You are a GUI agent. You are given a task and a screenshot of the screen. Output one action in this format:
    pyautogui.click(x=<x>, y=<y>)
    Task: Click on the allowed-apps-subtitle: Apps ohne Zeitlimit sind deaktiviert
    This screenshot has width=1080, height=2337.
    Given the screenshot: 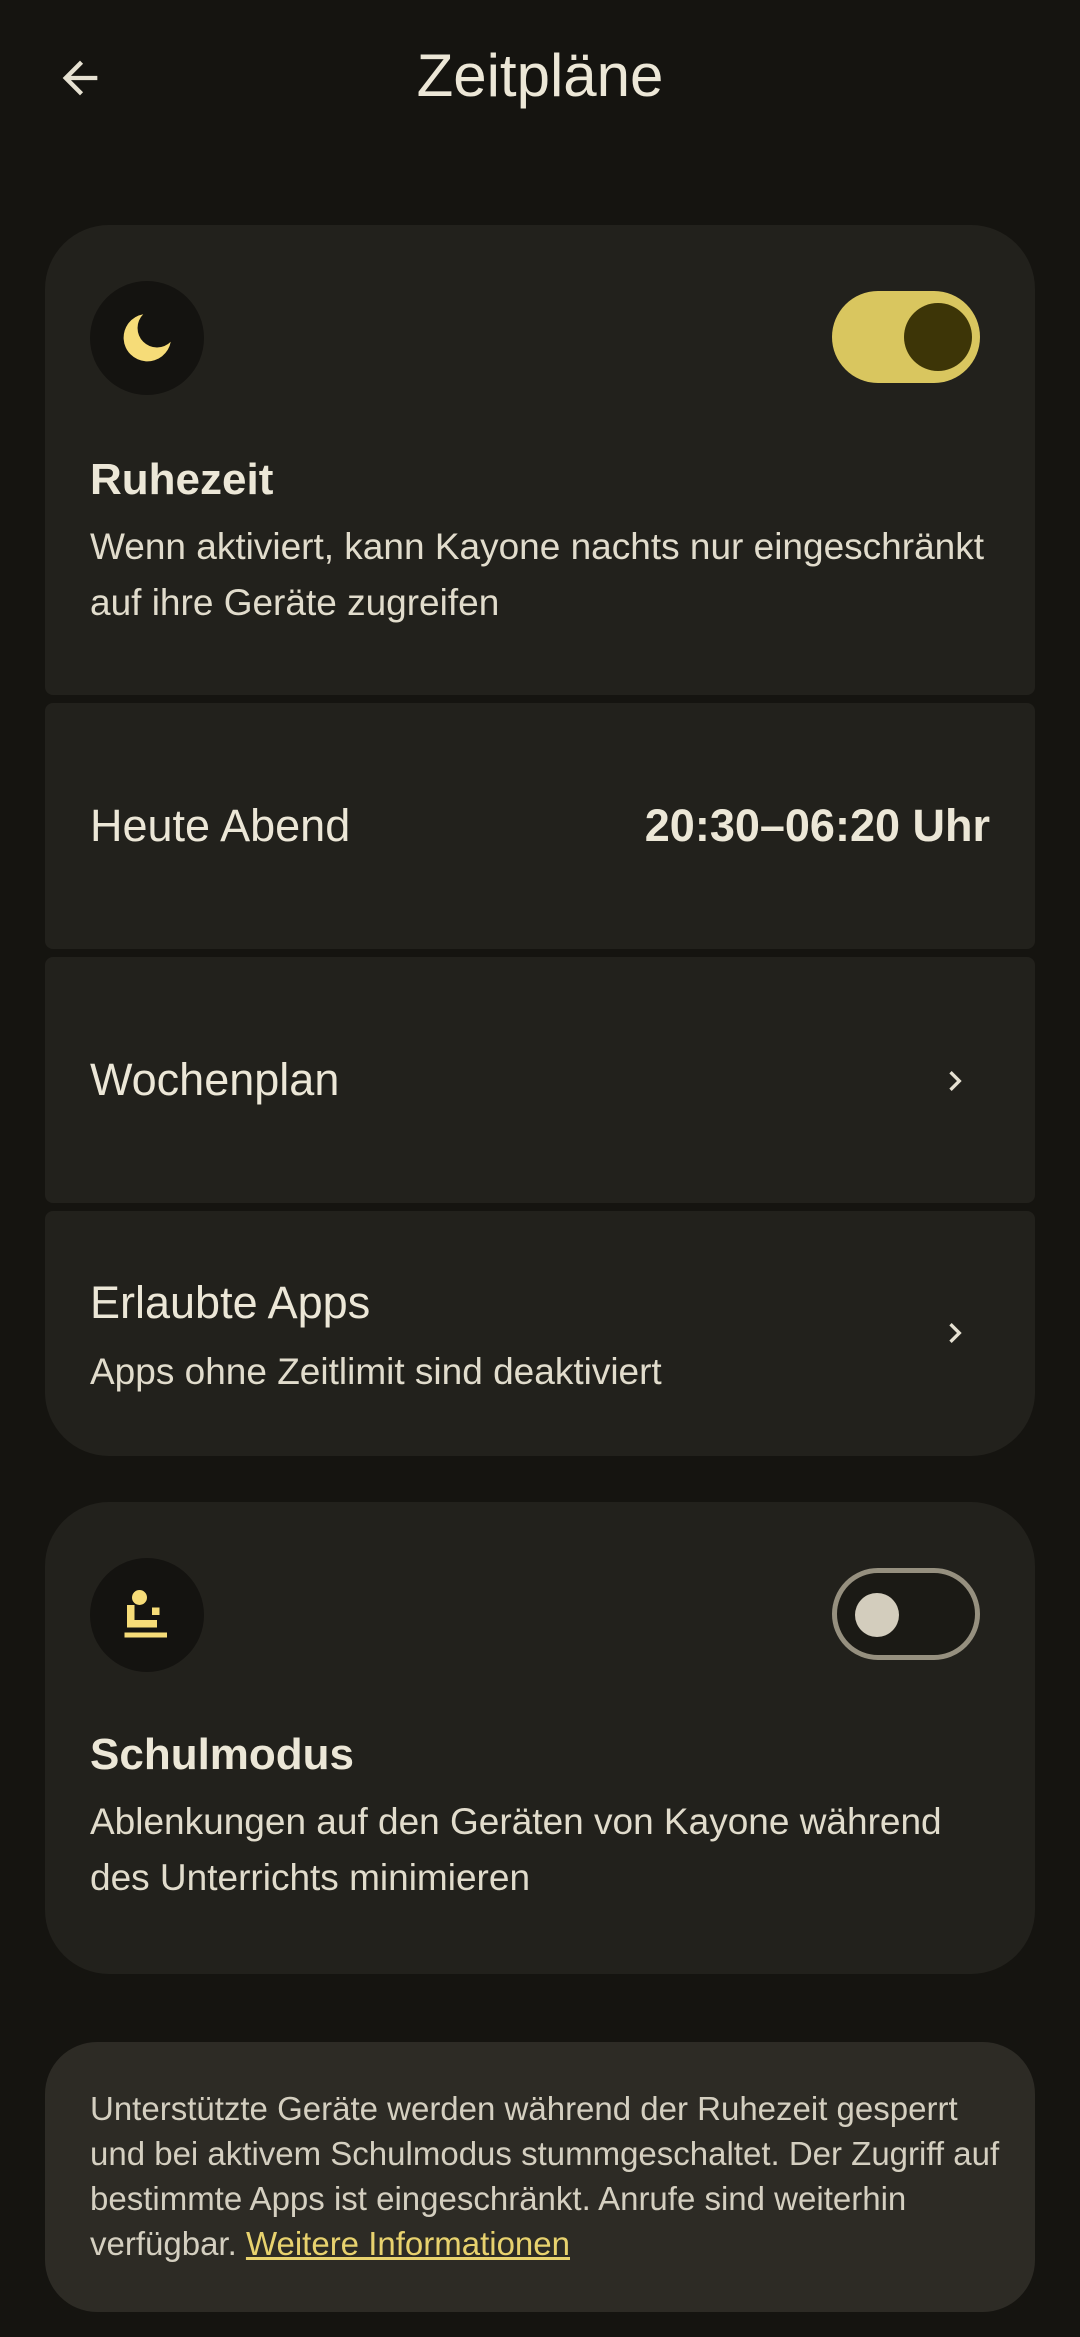 What is the action you would take?
    pyautogui.click(x=376, y=1371)
    